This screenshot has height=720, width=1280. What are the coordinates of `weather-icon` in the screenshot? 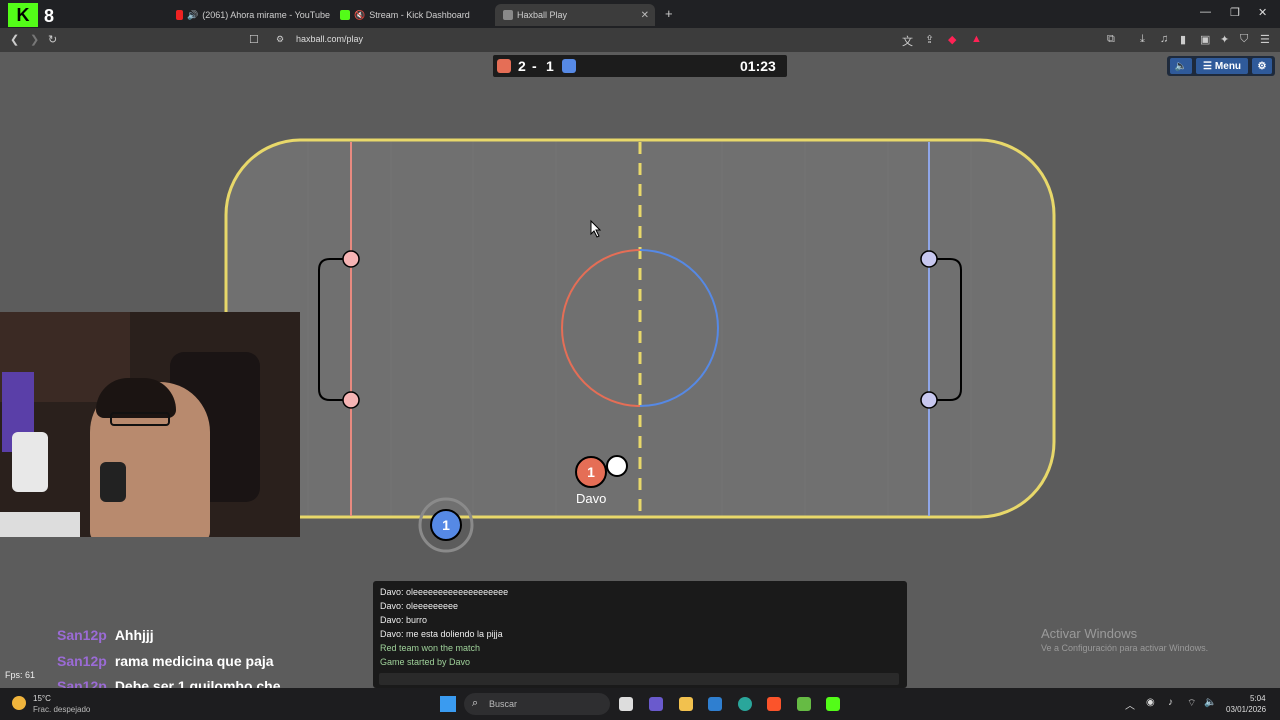 It's located at (19, 703).